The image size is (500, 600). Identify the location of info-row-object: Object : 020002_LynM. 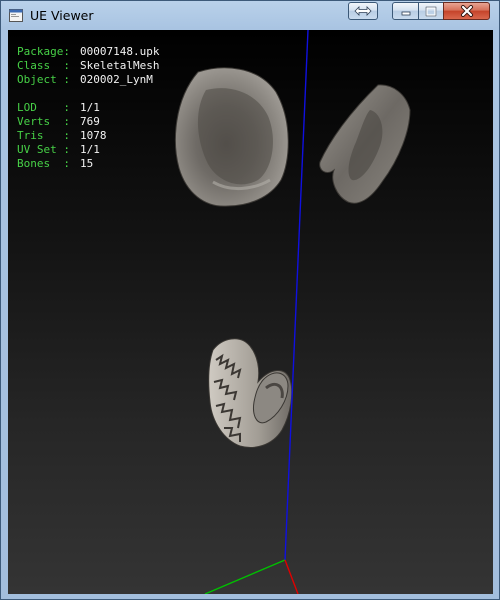
(88, 80).